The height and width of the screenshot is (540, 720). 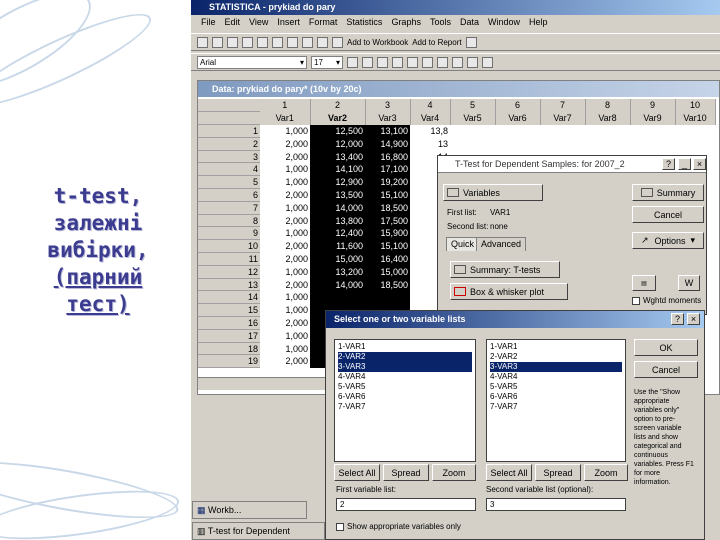 What do you see at coordinates (556, 377) in the screenshot?
I see `variable-list-item: 4-VAR4` at bounding box center [556, 377].